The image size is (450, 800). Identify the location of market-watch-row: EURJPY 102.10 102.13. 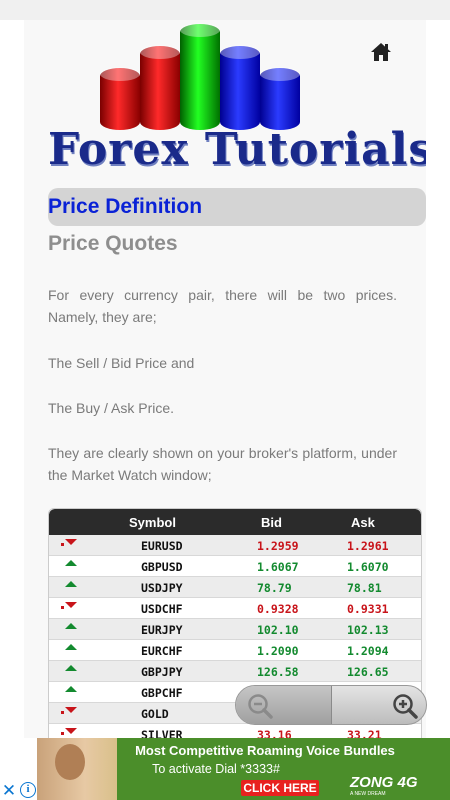
(235, 629).